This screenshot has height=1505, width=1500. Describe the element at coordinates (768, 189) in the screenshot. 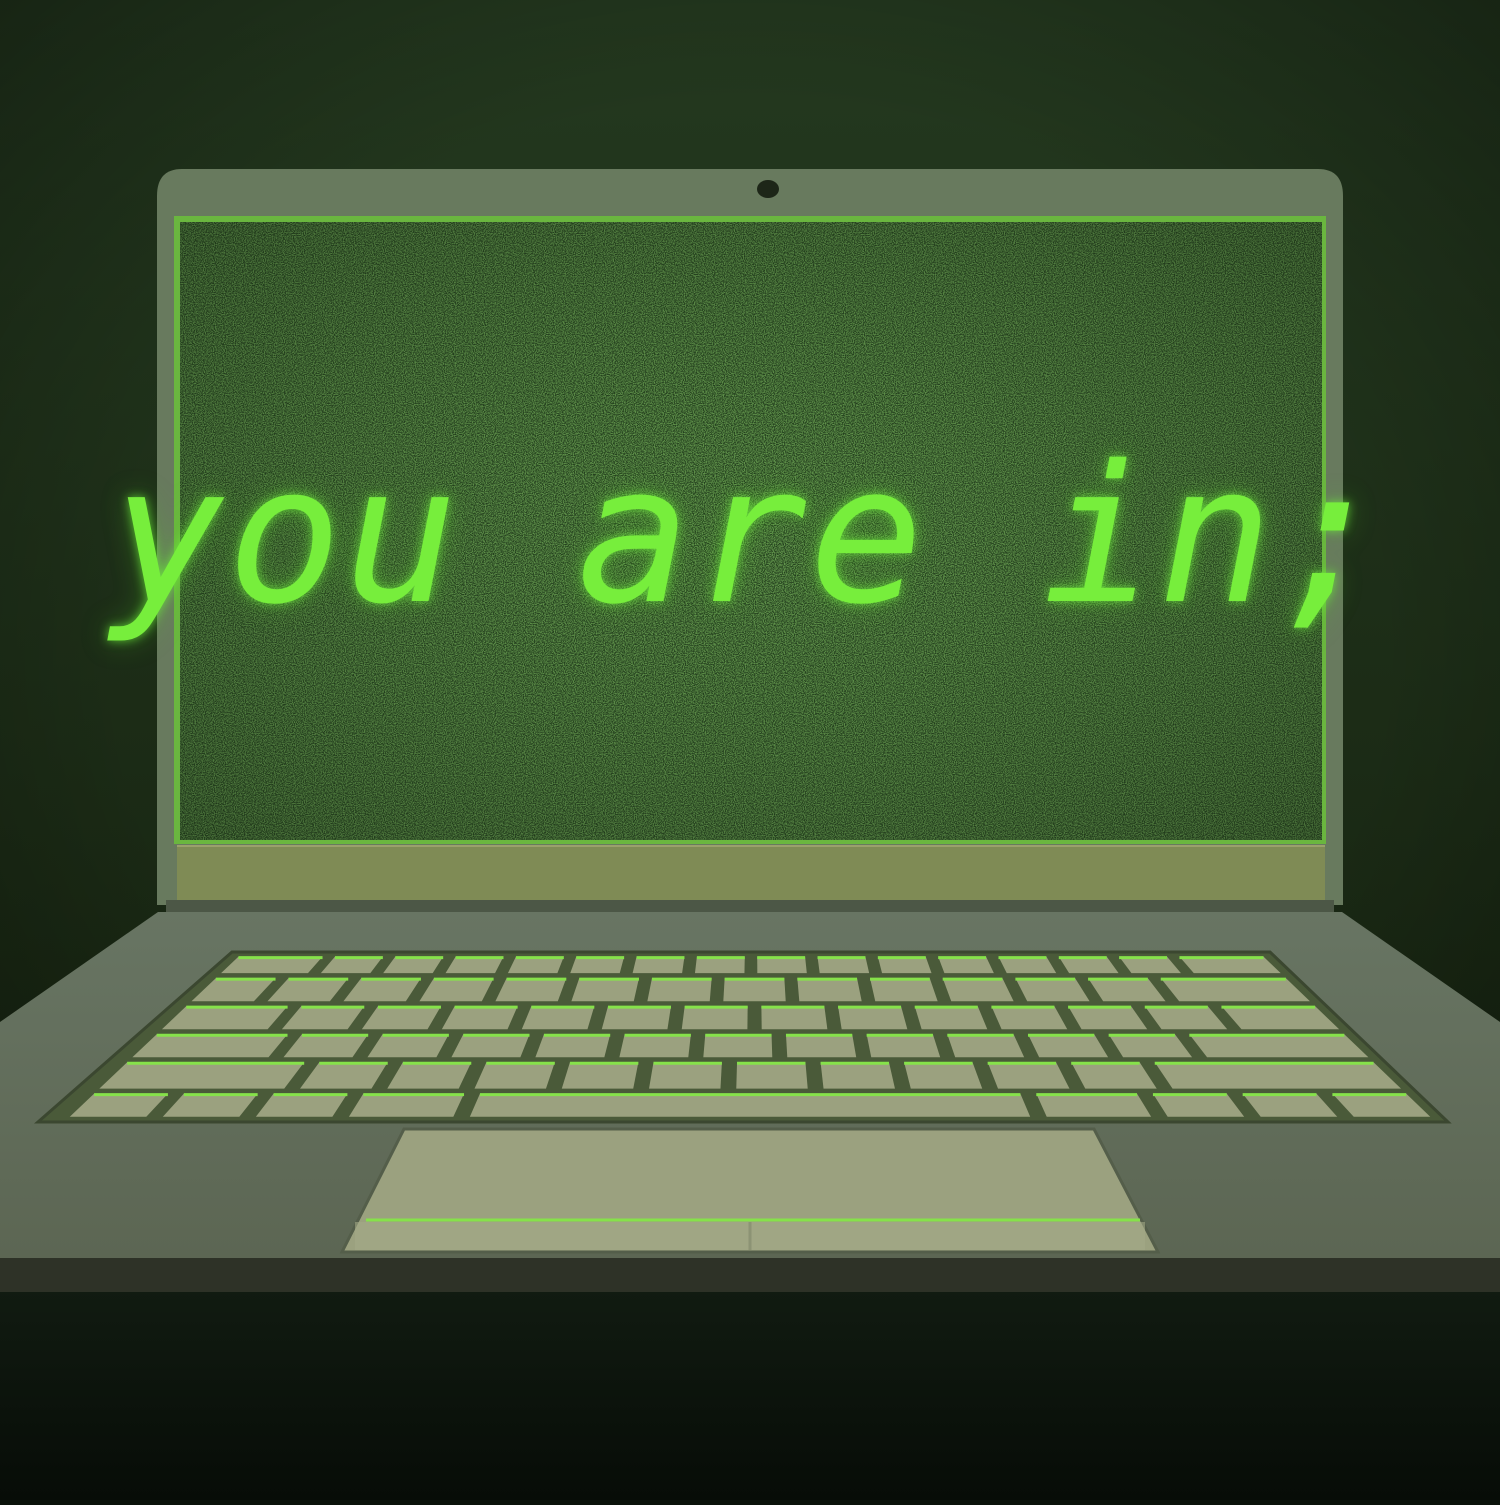

I see `webcam-icon` at that location.